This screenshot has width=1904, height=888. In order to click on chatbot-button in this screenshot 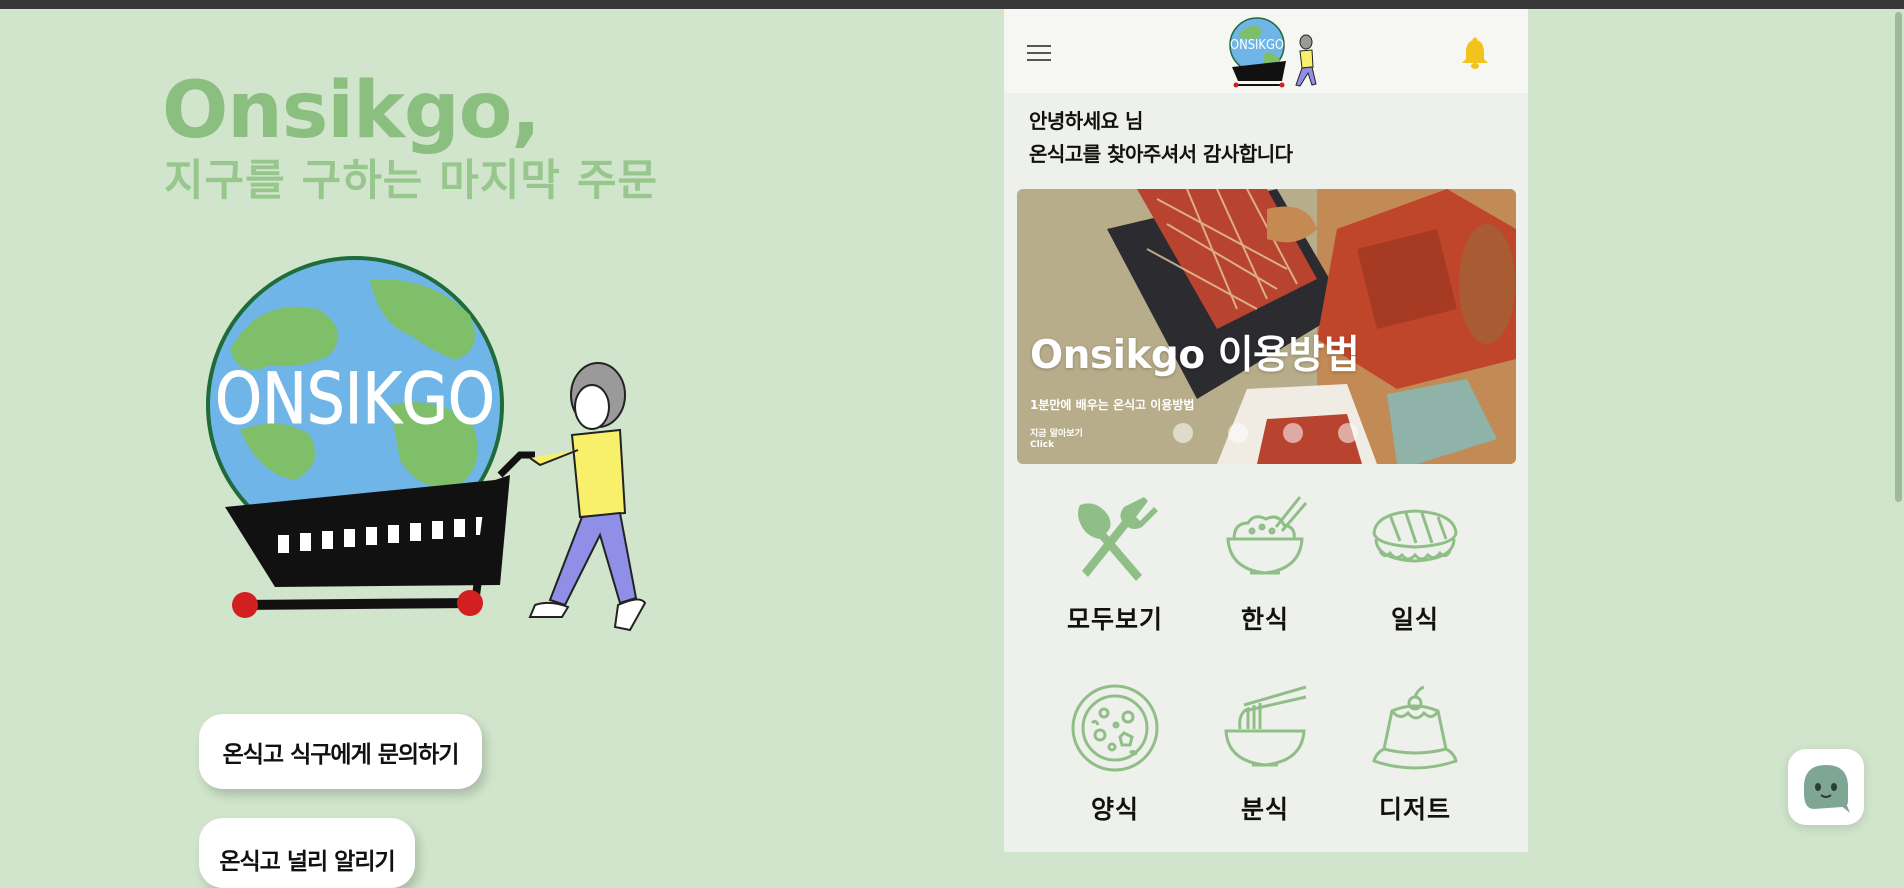, I will do `click(1826, 787)`.